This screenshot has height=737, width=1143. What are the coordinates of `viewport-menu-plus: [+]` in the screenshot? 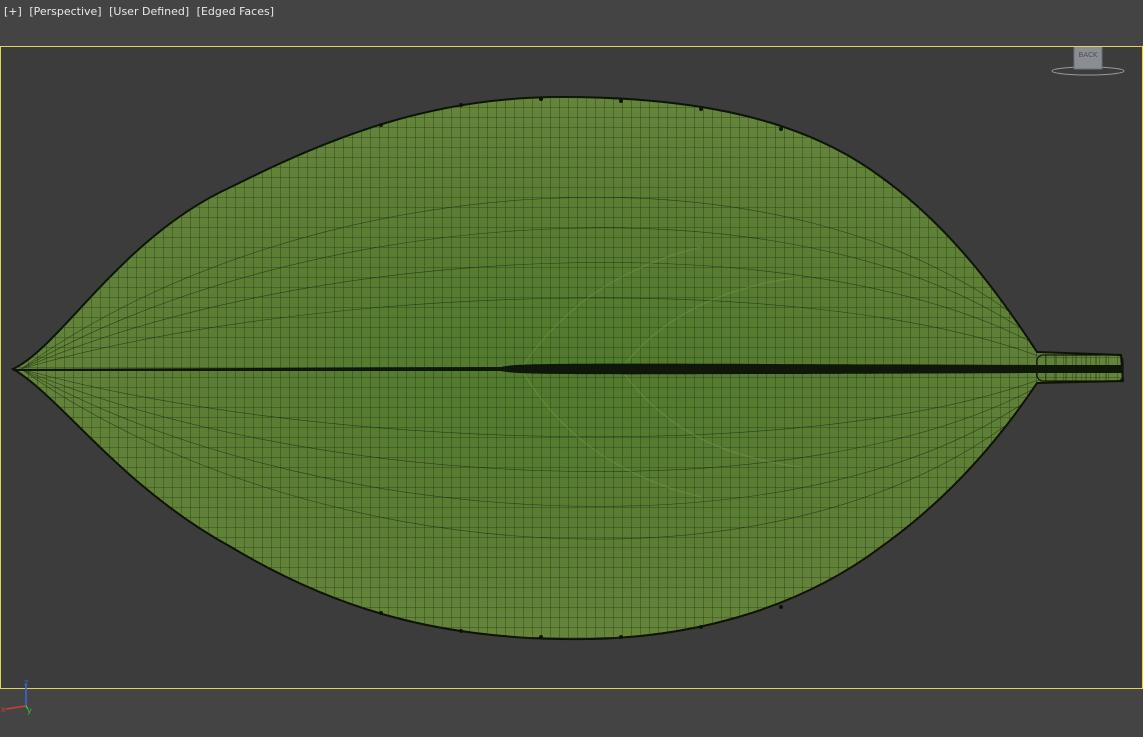 It's located at (13, 11).